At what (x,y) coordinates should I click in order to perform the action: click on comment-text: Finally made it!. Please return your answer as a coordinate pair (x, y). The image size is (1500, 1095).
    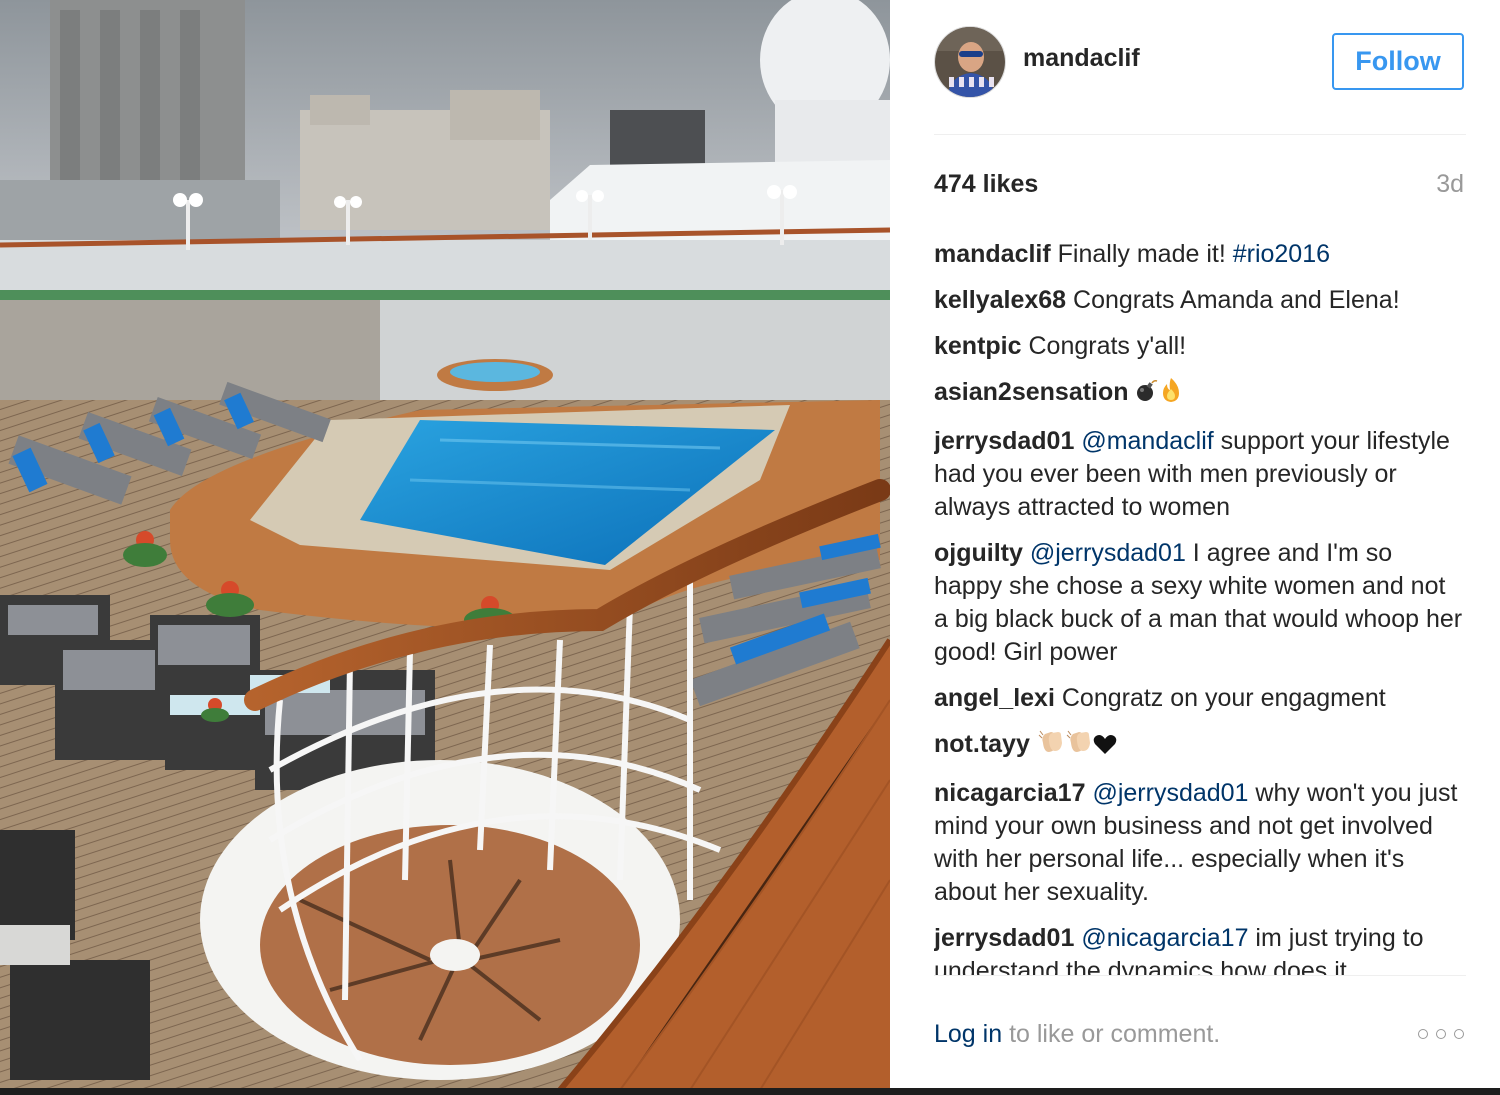
    Looking at the image, I should click on (1145, 254).